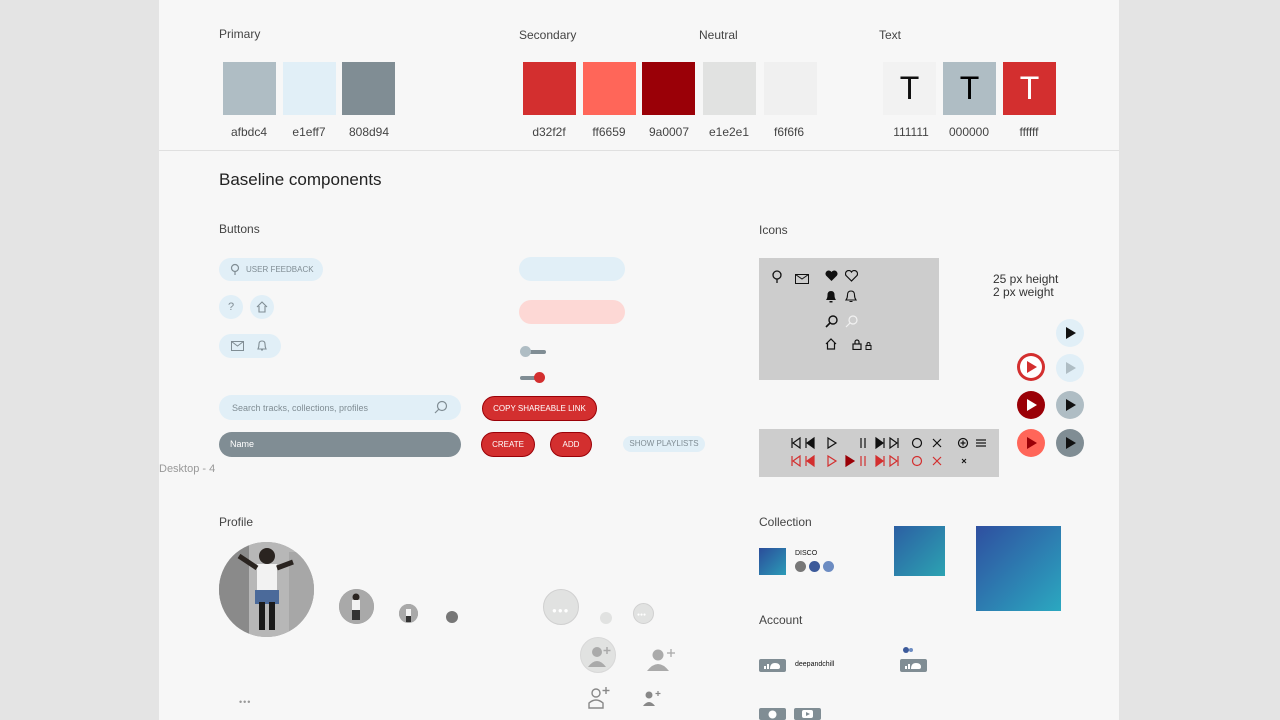 This screenshot has width=1280, height=720. Describe the element at coordinates (539, 377) in the screenshot. I see `toggle-thumb` at that location.